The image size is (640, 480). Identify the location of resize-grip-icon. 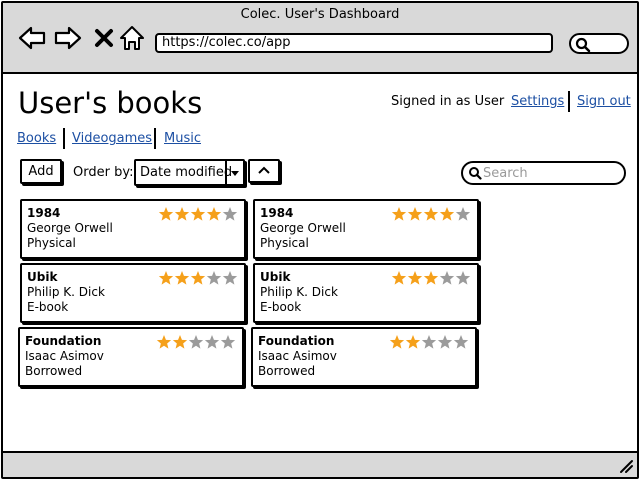
(626, 466).